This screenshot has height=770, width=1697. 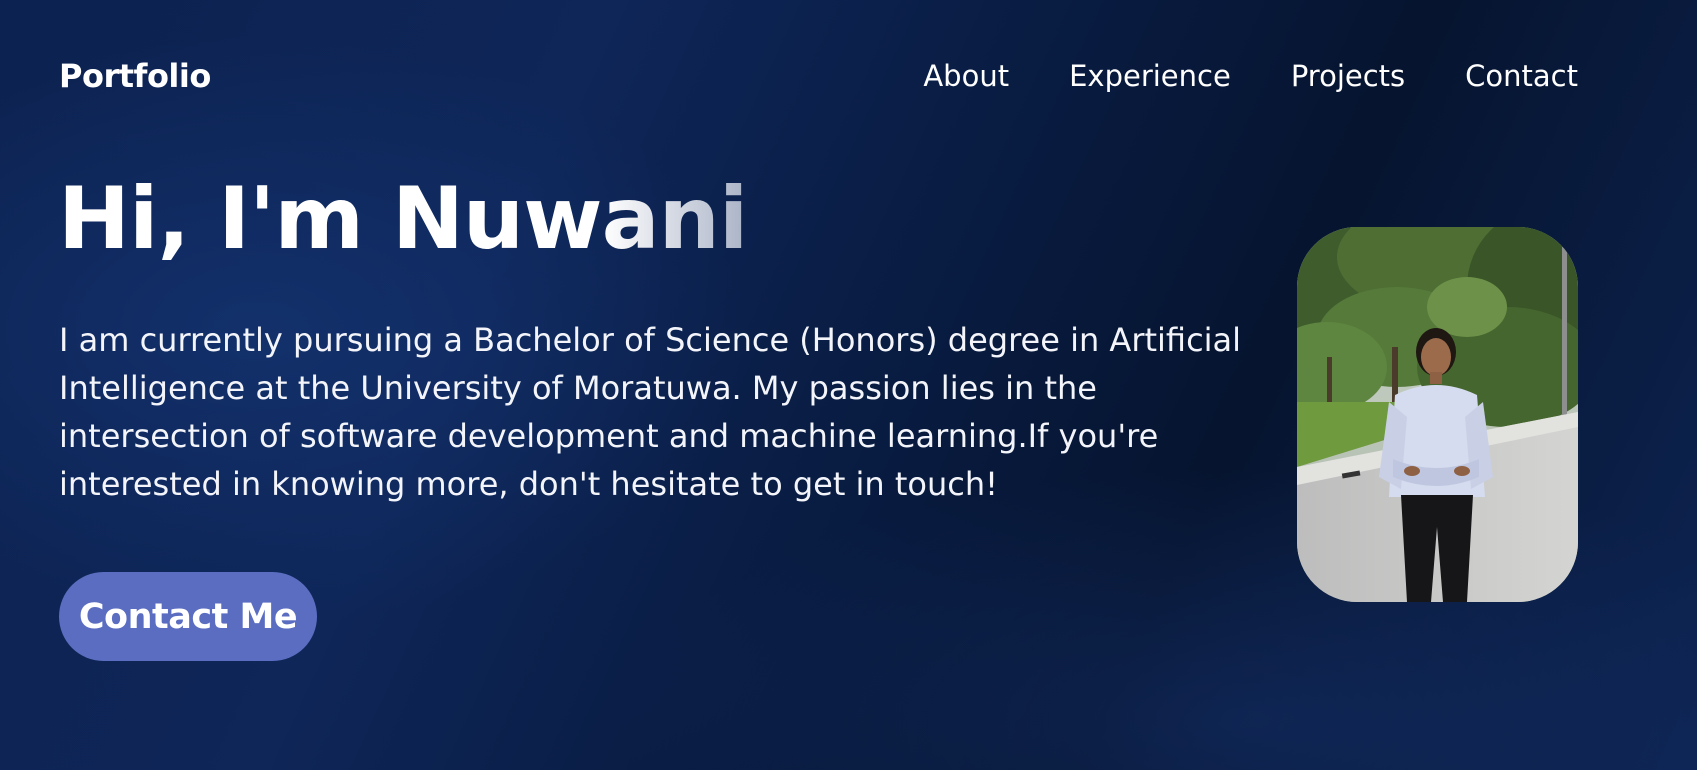 What do you see at coordinates (135, 76) in the screenshot?
I see `brand-logo: Portfolio` at bounding box center [135, 76].